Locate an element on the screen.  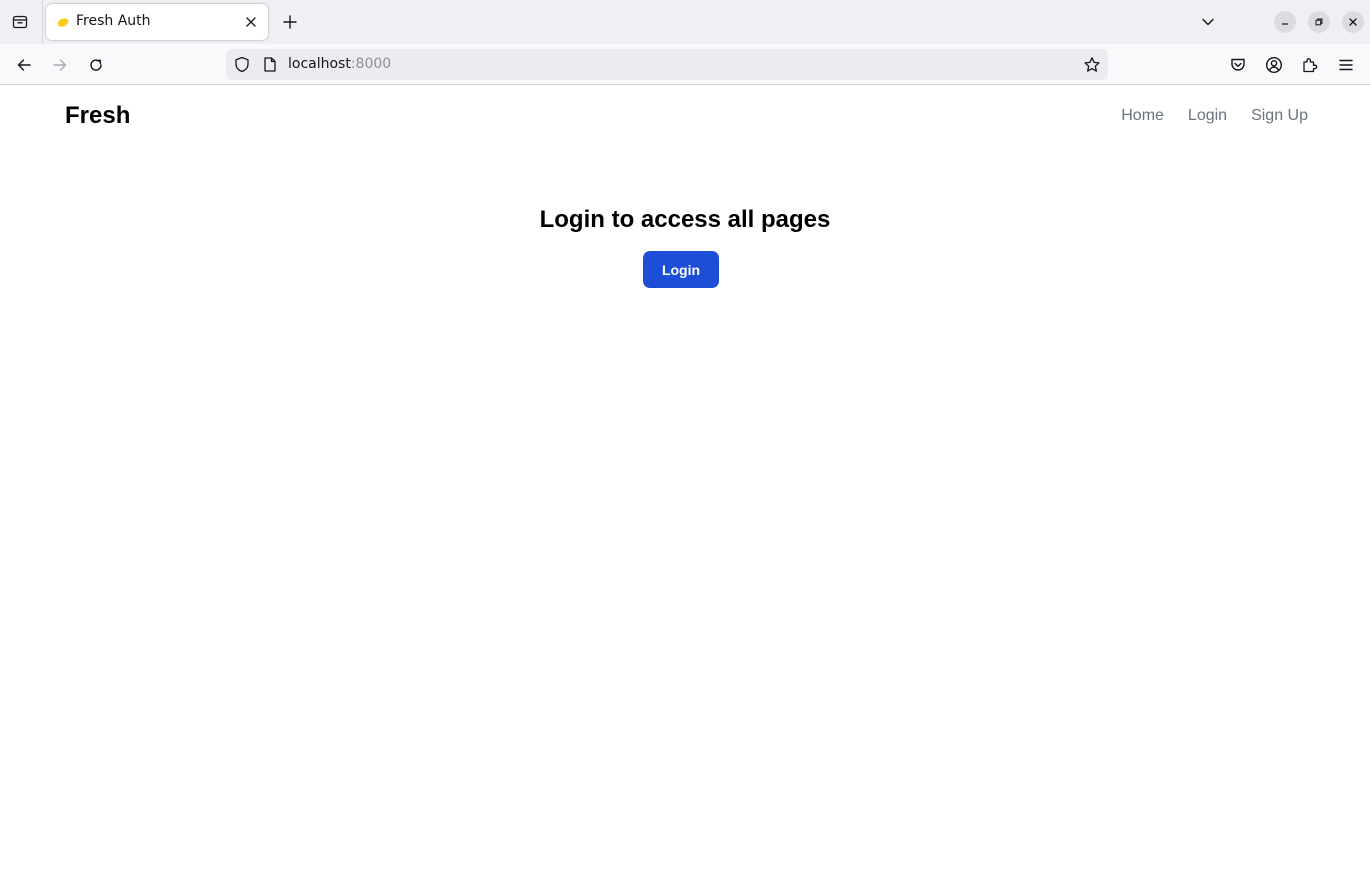
arrow-right-icon is located at coordinates (60, 65).